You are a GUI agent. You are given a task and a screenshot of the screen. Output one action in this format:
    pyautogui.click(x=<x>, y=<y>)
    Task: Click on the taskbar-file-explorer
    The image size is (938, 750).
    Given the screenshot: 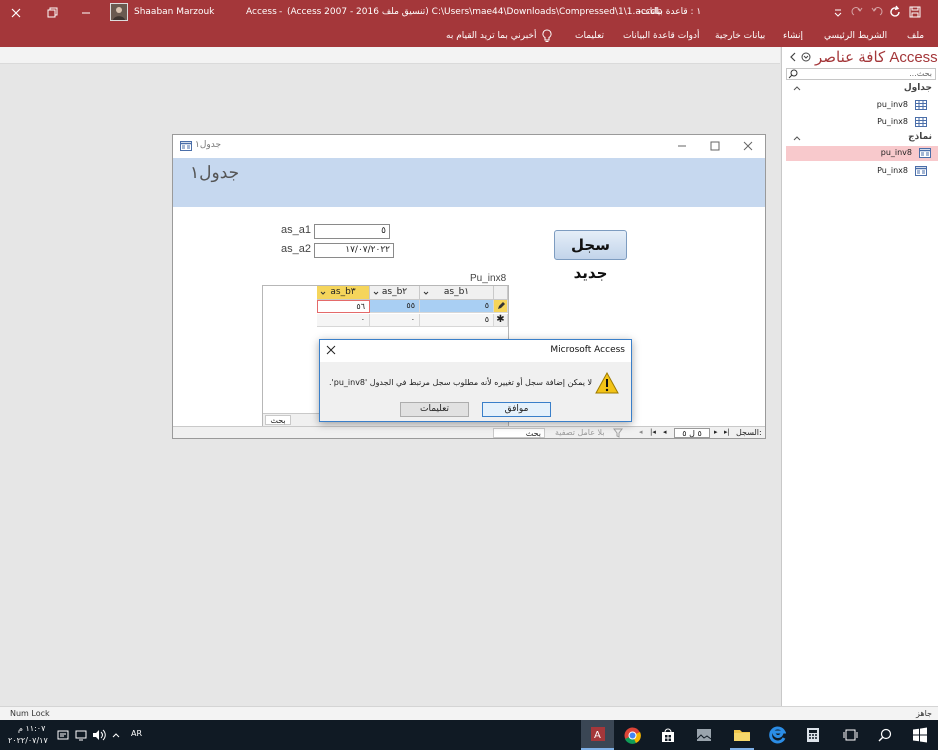 What is the action you would take?
    pyautogui.click(x=742, y=735)
    